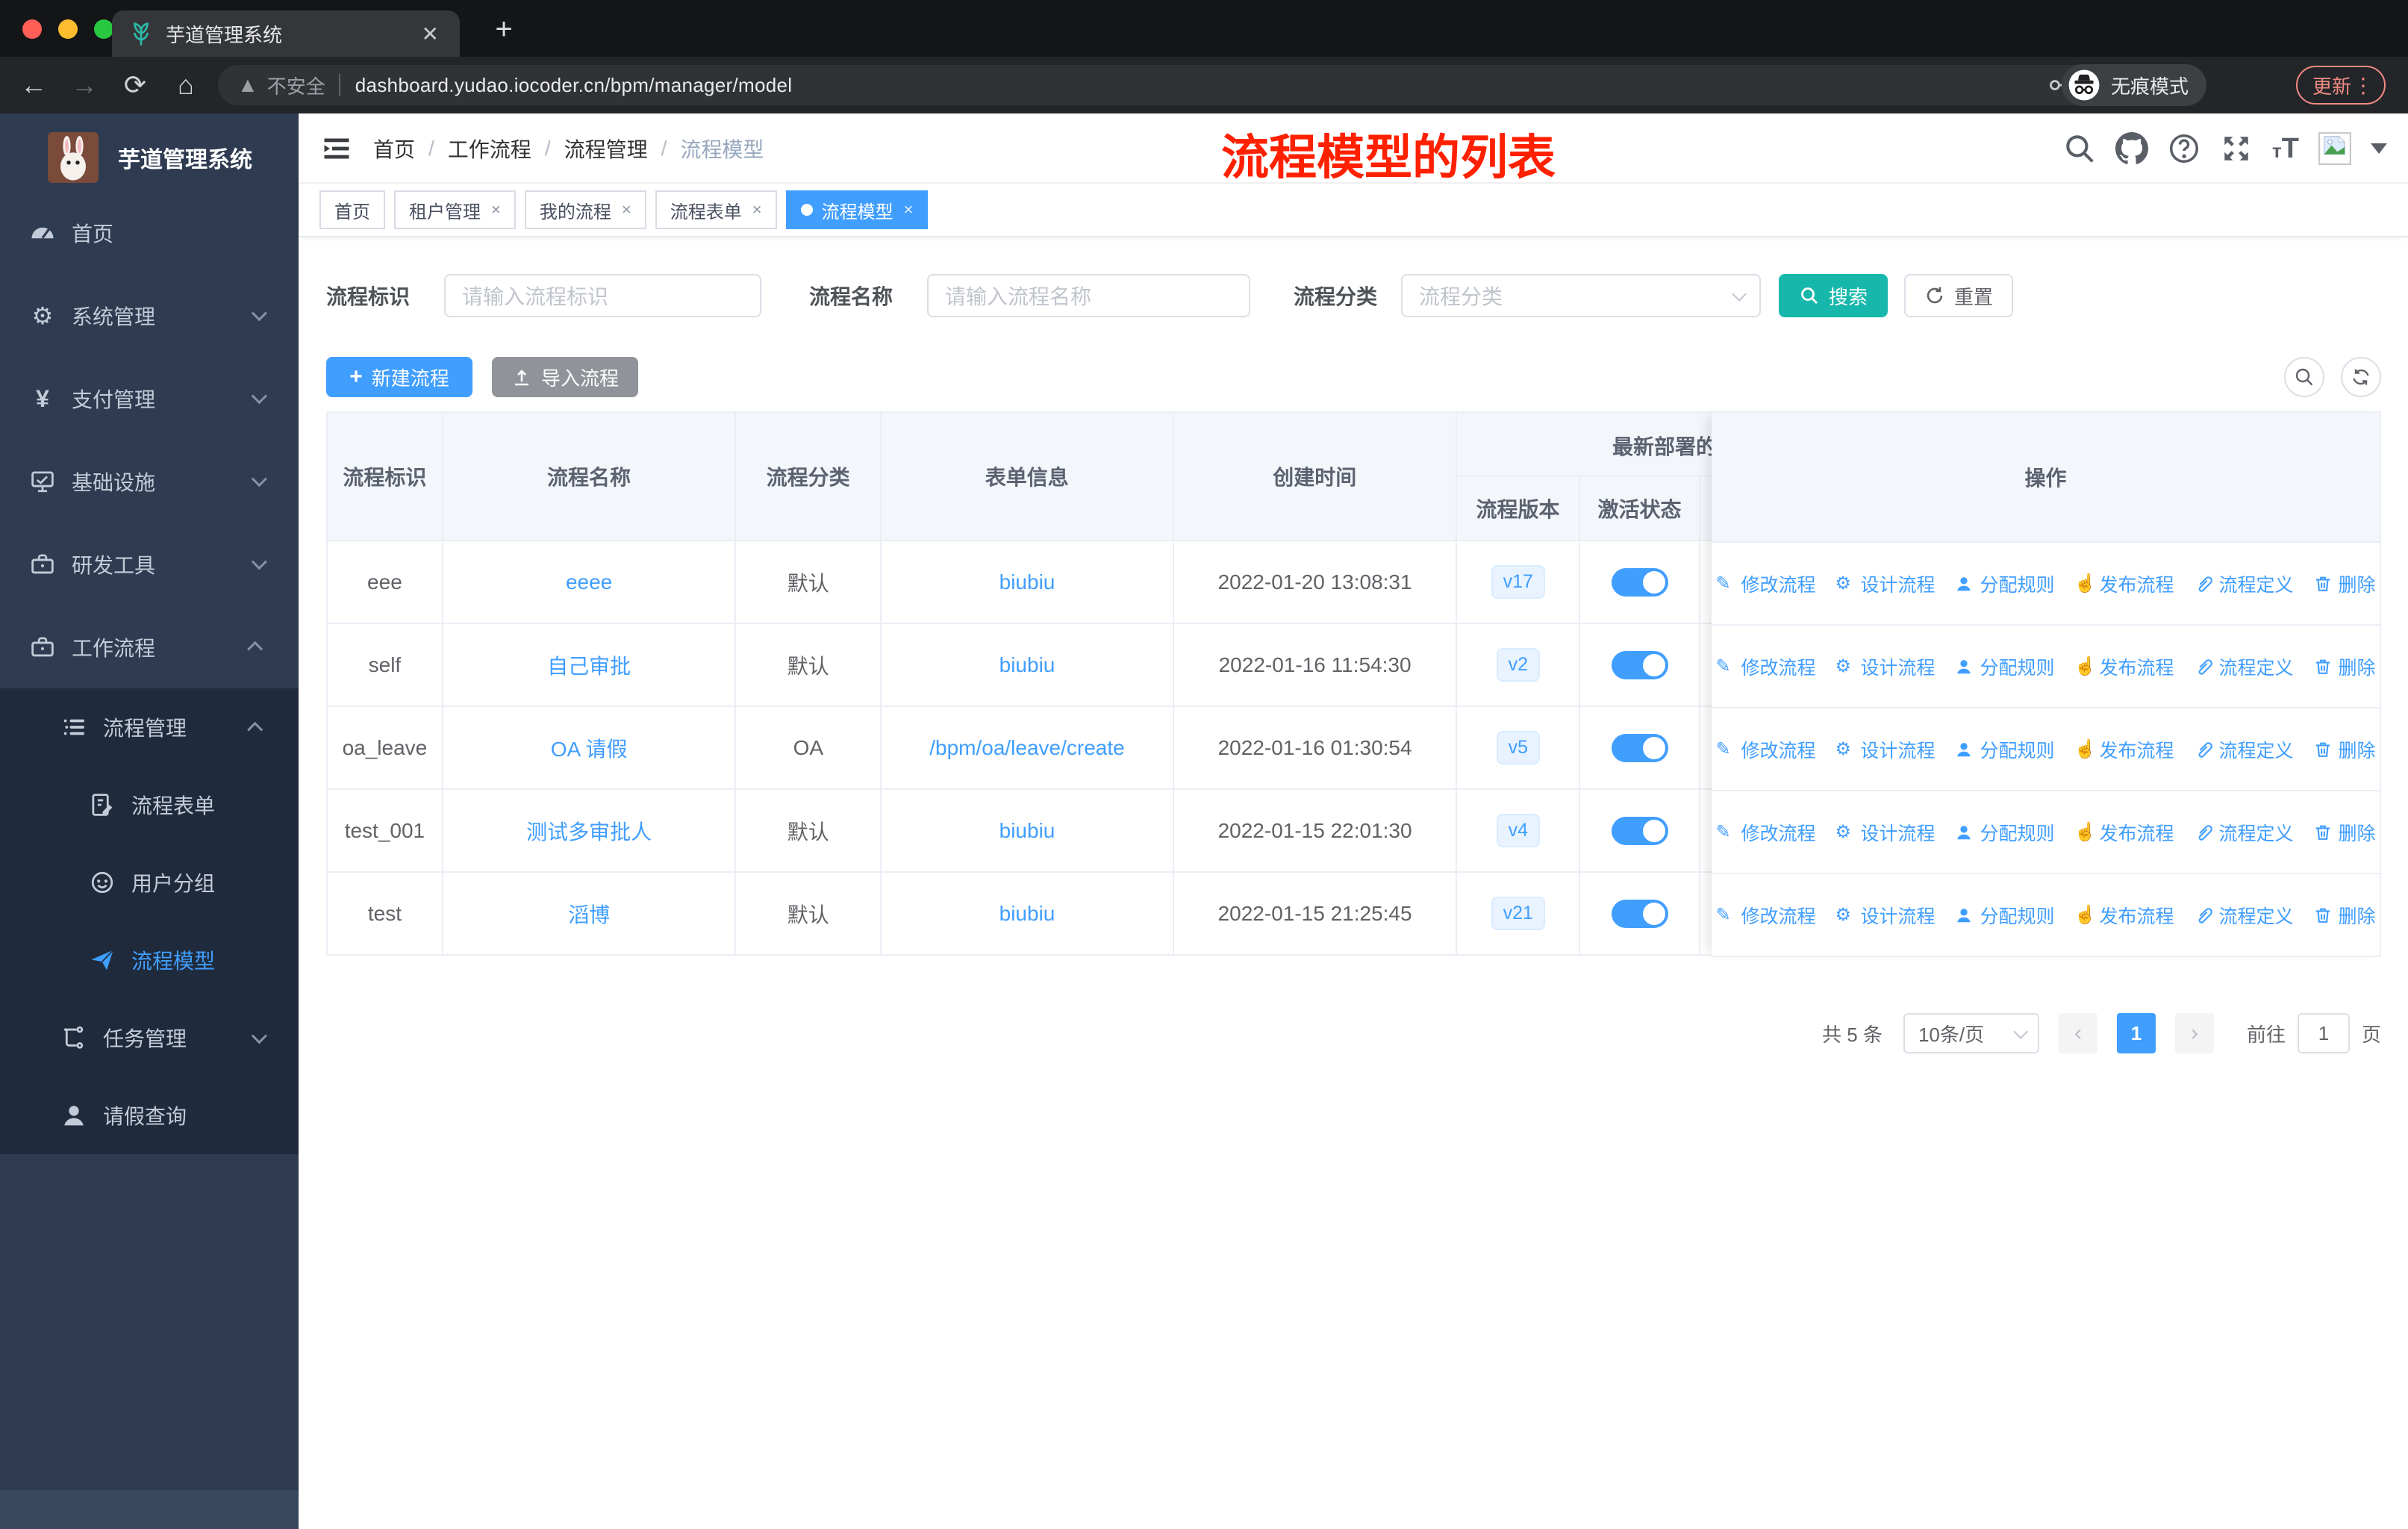  I want to click on sidebar-item-支付管理: ¥ 支付管理, so click(149, 399).